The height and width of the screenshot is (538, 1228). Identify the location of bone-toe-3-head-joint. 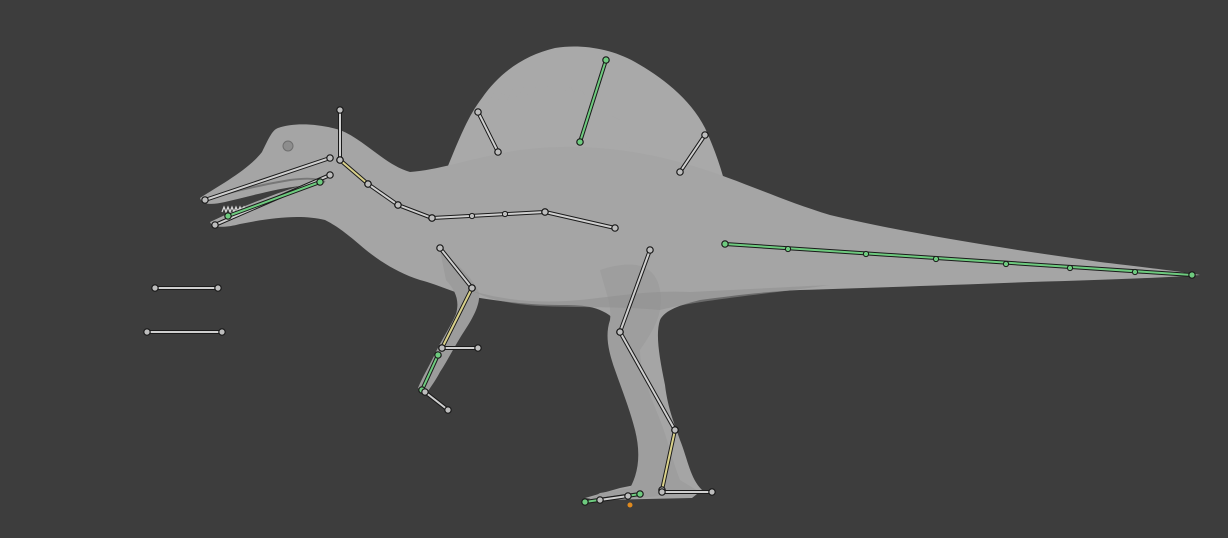
(628, 496).